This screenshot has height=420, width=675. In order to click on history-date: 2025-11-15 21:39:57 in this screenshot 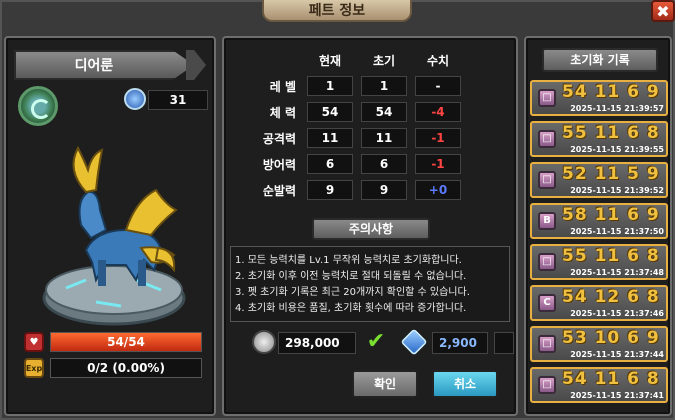, I will do `click(617, 108)`.